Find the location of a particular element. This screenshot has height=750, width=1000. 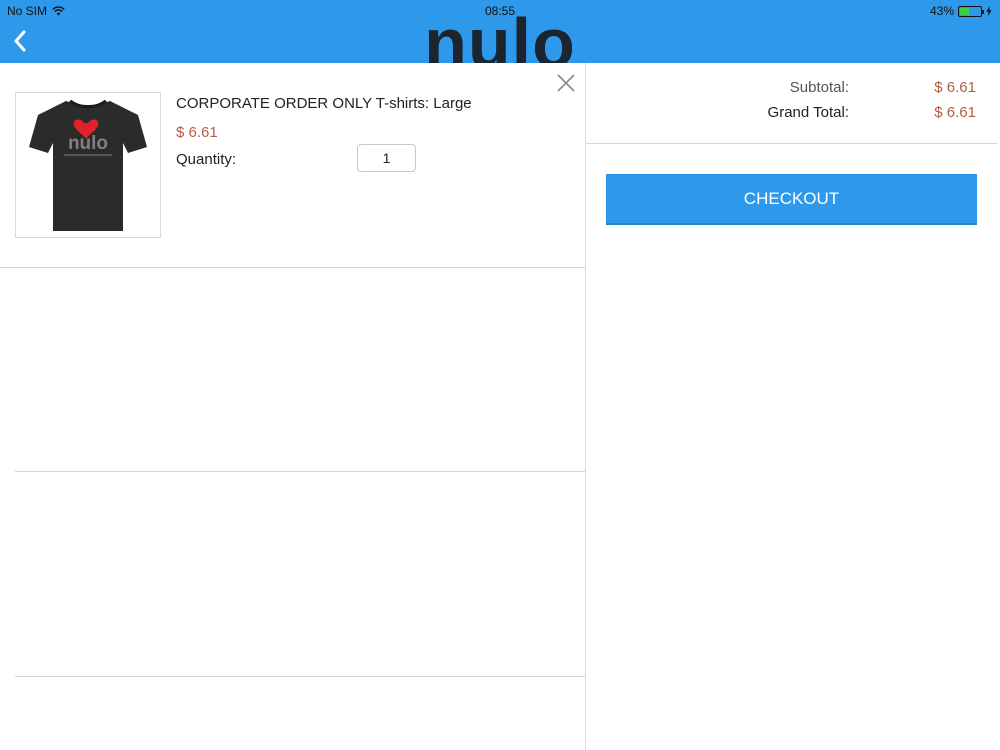

product-image-logo: nulo is located at coordinates (88, 143).